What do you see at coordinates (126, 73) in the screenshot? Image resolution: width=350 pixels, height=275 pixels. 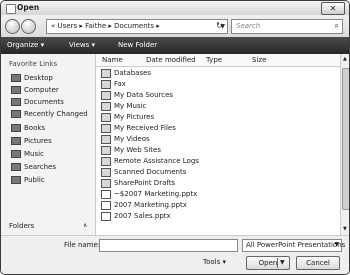 I see `list-item: Databases` at bounding box center [126, 73].